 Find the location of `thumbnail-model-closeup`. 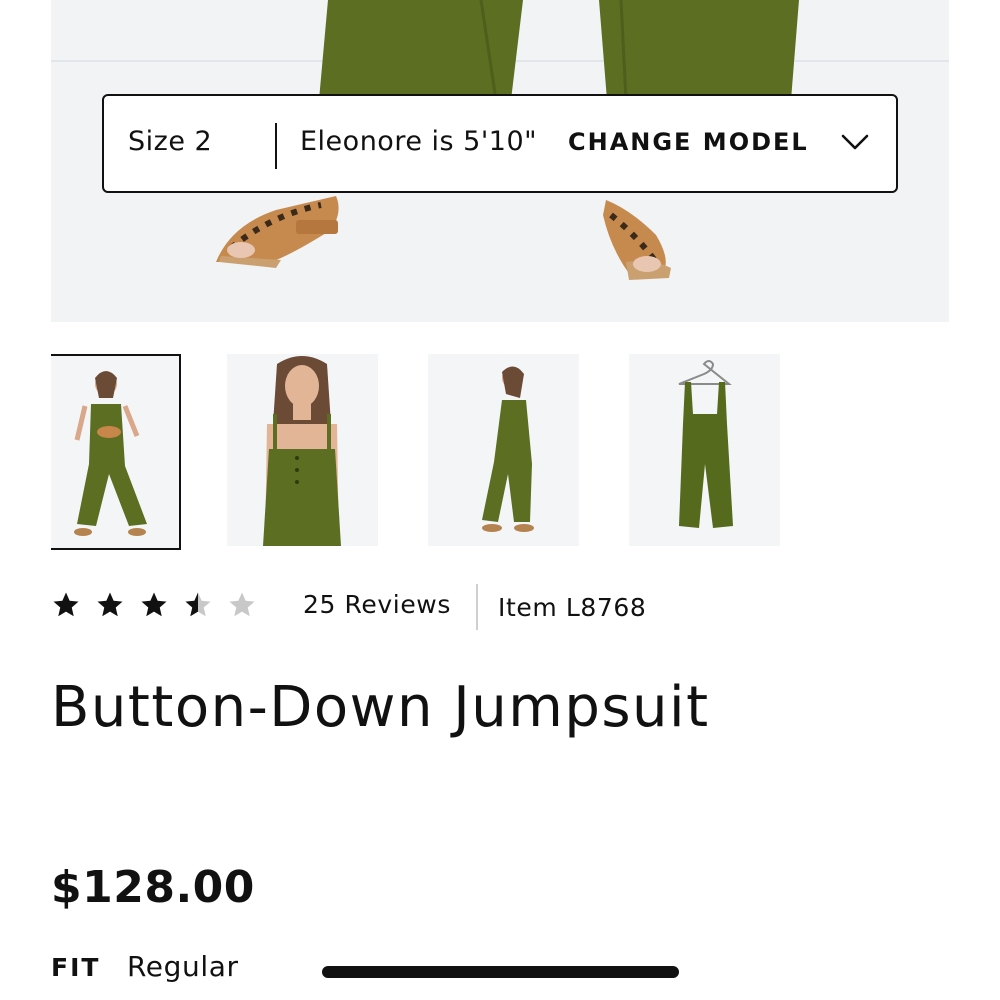

thumbnail-model-closeup is located at coordinates (302, 450).